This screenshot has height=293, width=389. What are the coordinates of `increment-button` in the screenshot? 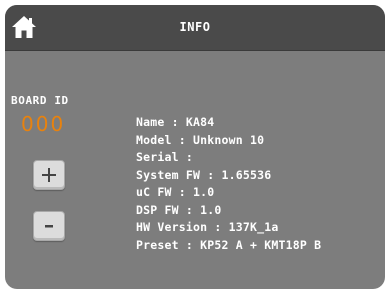 It's located at (49, 175).